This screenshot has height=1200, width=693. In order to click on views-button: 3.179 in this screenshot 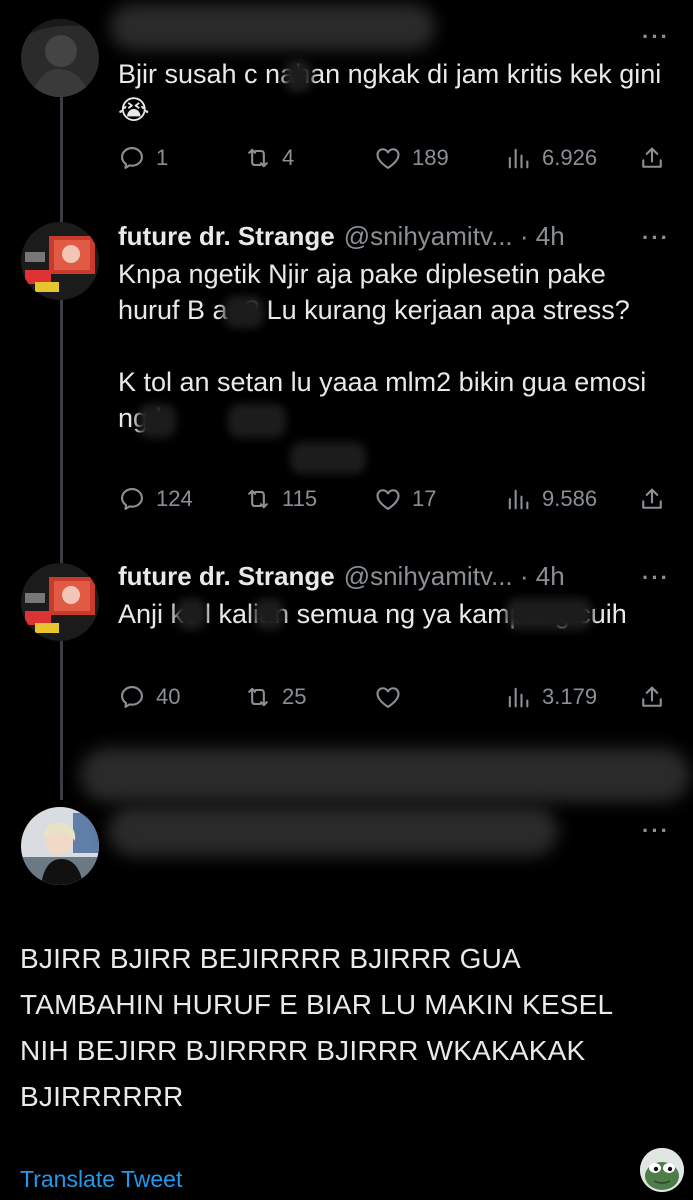, I will do `click(550, 697)`.